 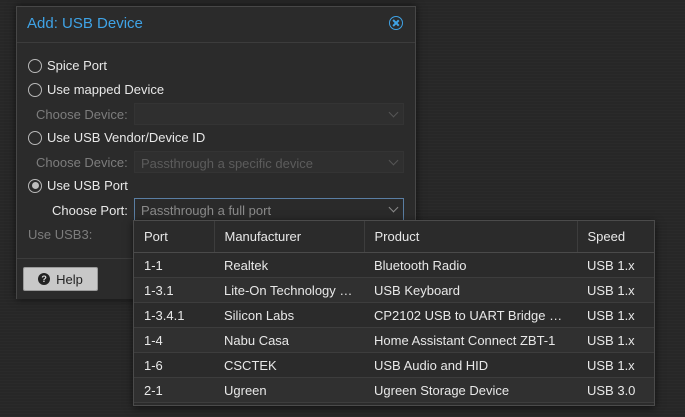 I want to click on mapped-device-label: Use mapped Device, so click(x=106, y=89).